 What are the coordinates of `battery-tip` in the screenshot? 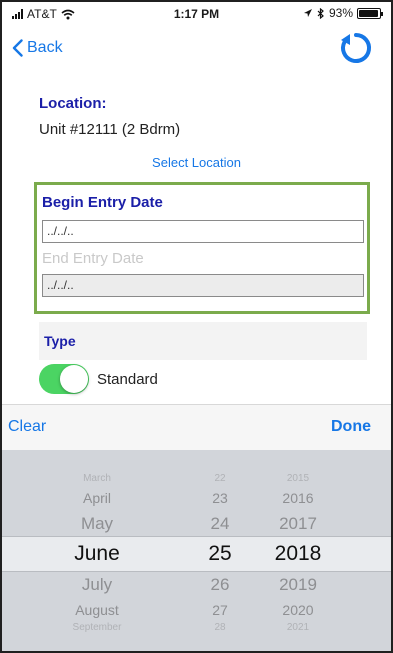 It's located at (382, 13).